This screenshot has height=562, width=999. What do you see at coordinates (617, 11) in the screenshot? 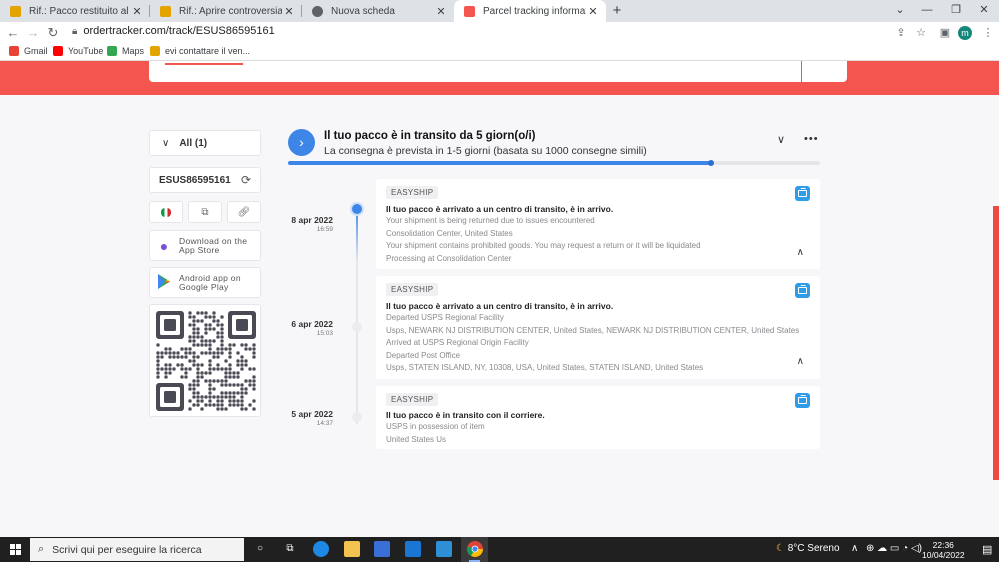
I see `new-tab-button: +` at bounding box center [617, 11].